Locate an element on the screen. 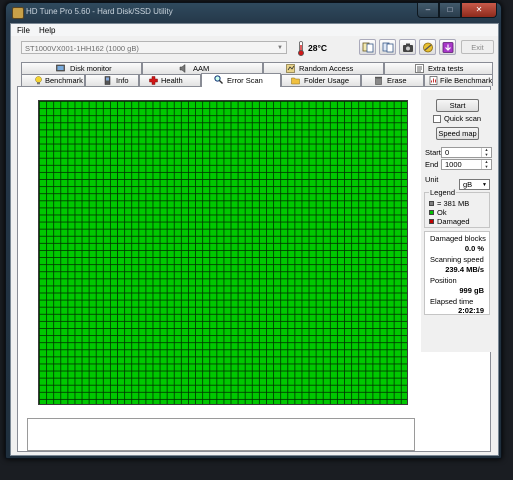  info-icon is located at coordinates (107, 80).